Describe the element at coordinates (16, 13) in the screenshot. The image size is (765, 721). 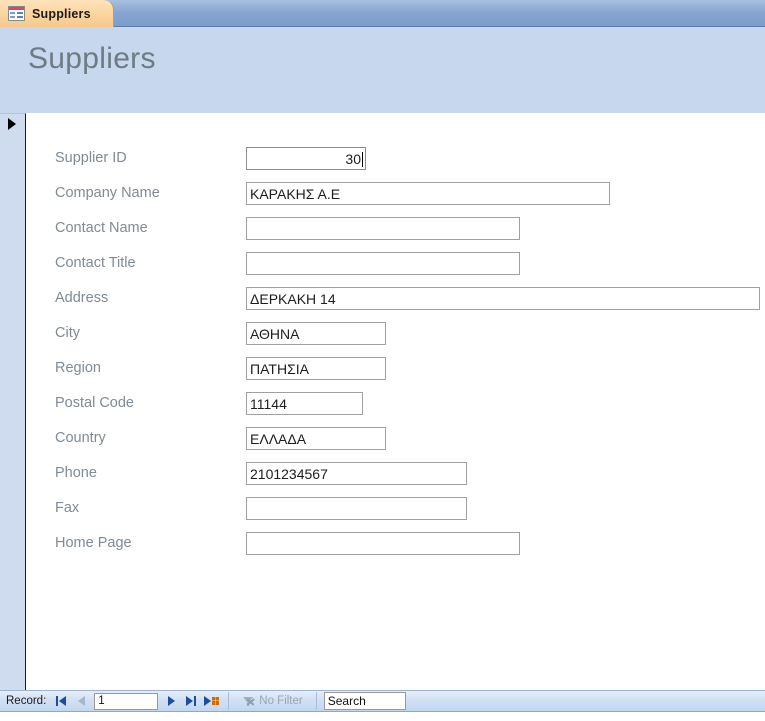
I see `form-icon` at that location.